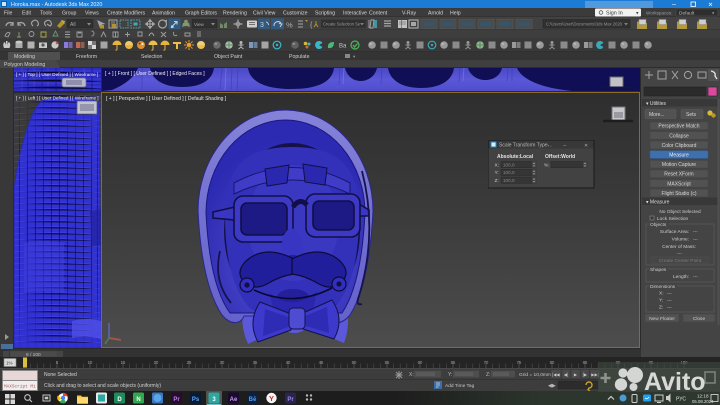 The width and height of the screenshot is (720, 405). What do you see at coordinates (691, 115) in the screenshot?
I see `svg-text: Sets` at bounding box center [691, 115].